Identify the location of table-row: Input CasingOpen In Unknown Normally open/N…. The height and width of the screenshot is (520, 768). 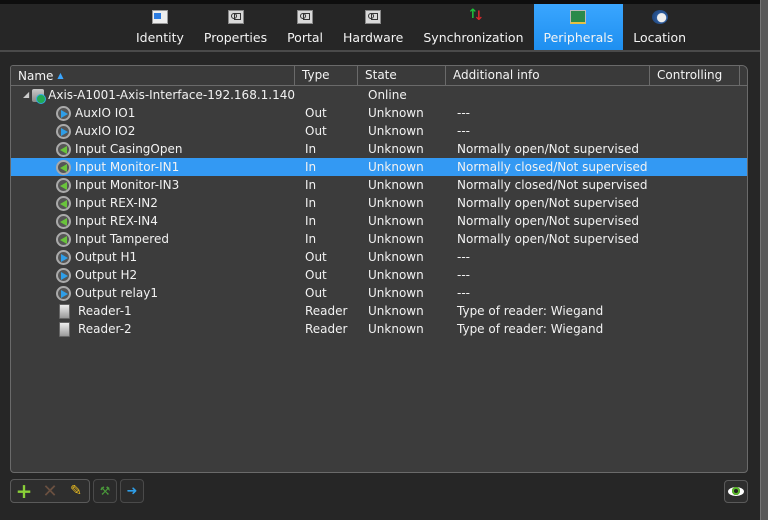
(379, 149).